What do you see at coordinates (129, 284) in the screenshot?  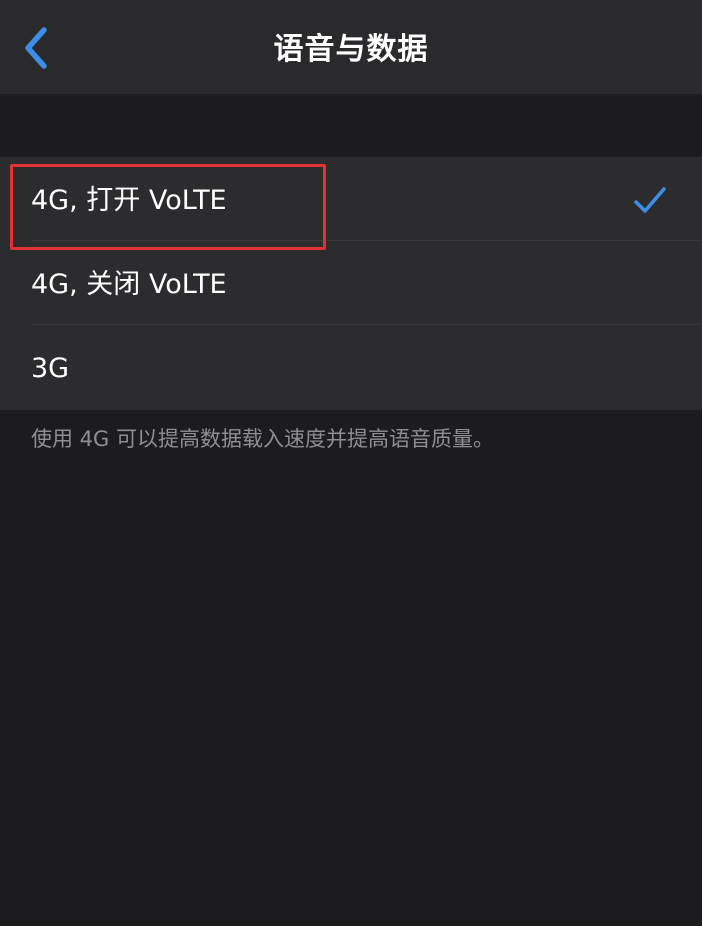 I see `option-label: 4G, 关闭 VoLTE` at bounding box center [129, 284].